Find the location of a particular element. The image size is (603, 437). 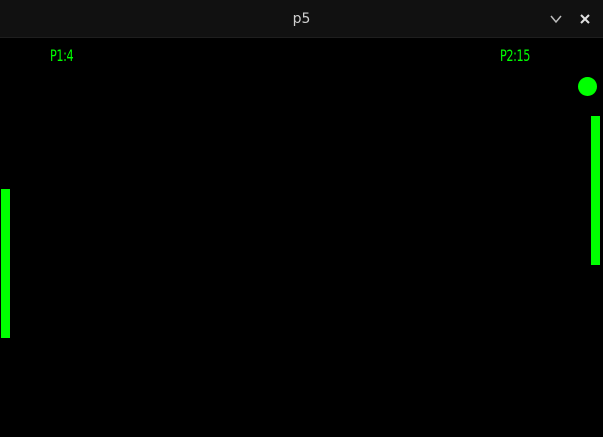

window-title: p5 is located at coordinates (301, 19).